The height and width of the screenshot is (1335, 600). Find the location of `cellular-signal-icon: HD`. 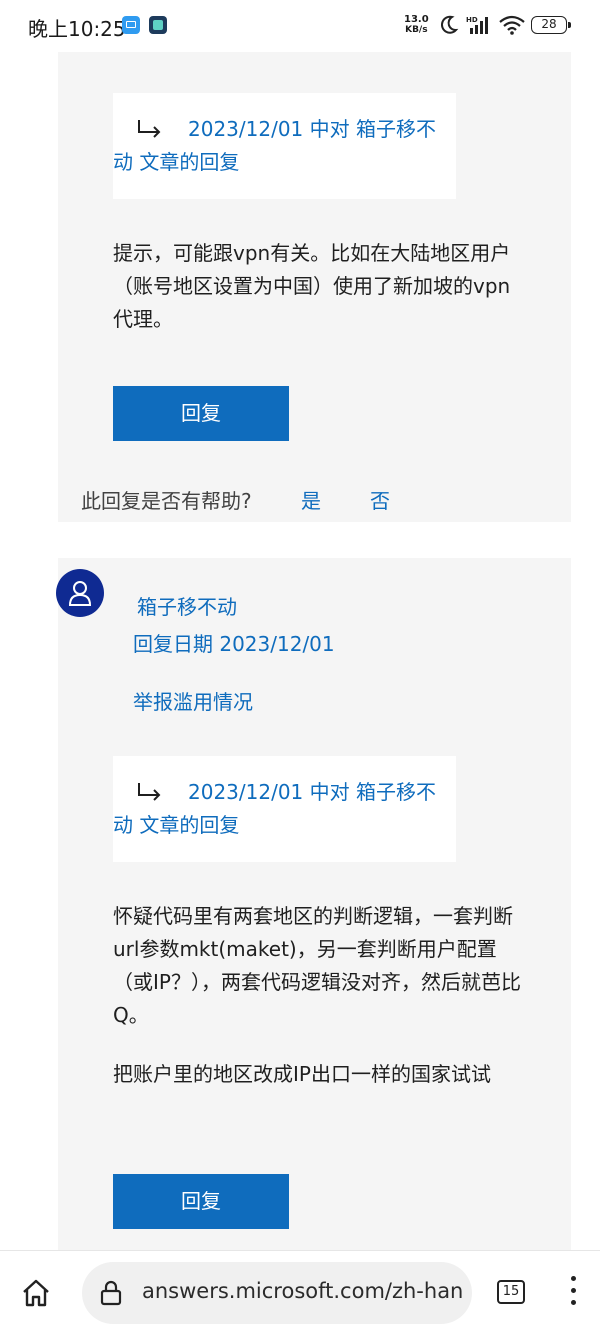

cellular-signal-icon: HD is located at coordinates (477, 25).